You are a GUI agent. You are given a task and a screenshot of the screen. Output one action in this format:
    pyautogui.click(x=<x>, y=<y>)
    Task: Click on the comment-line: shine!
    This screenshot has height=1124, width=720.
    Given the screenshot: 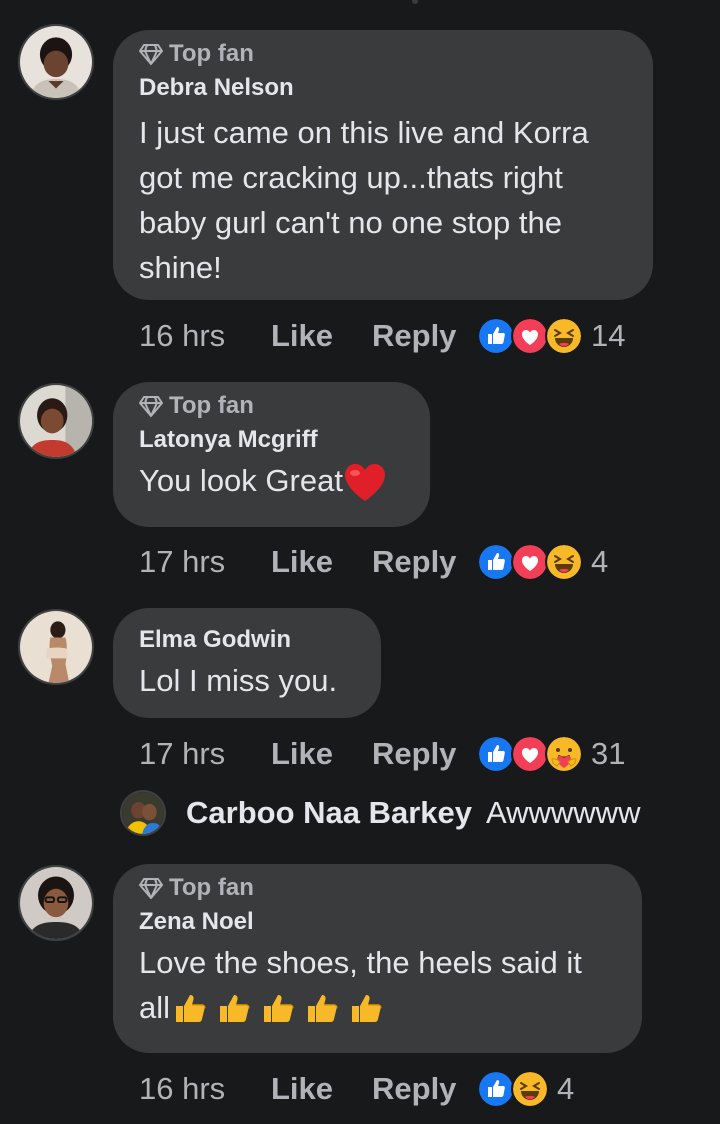 What is the action you would take?
    pyautogui.click(x=180, y=267)
    